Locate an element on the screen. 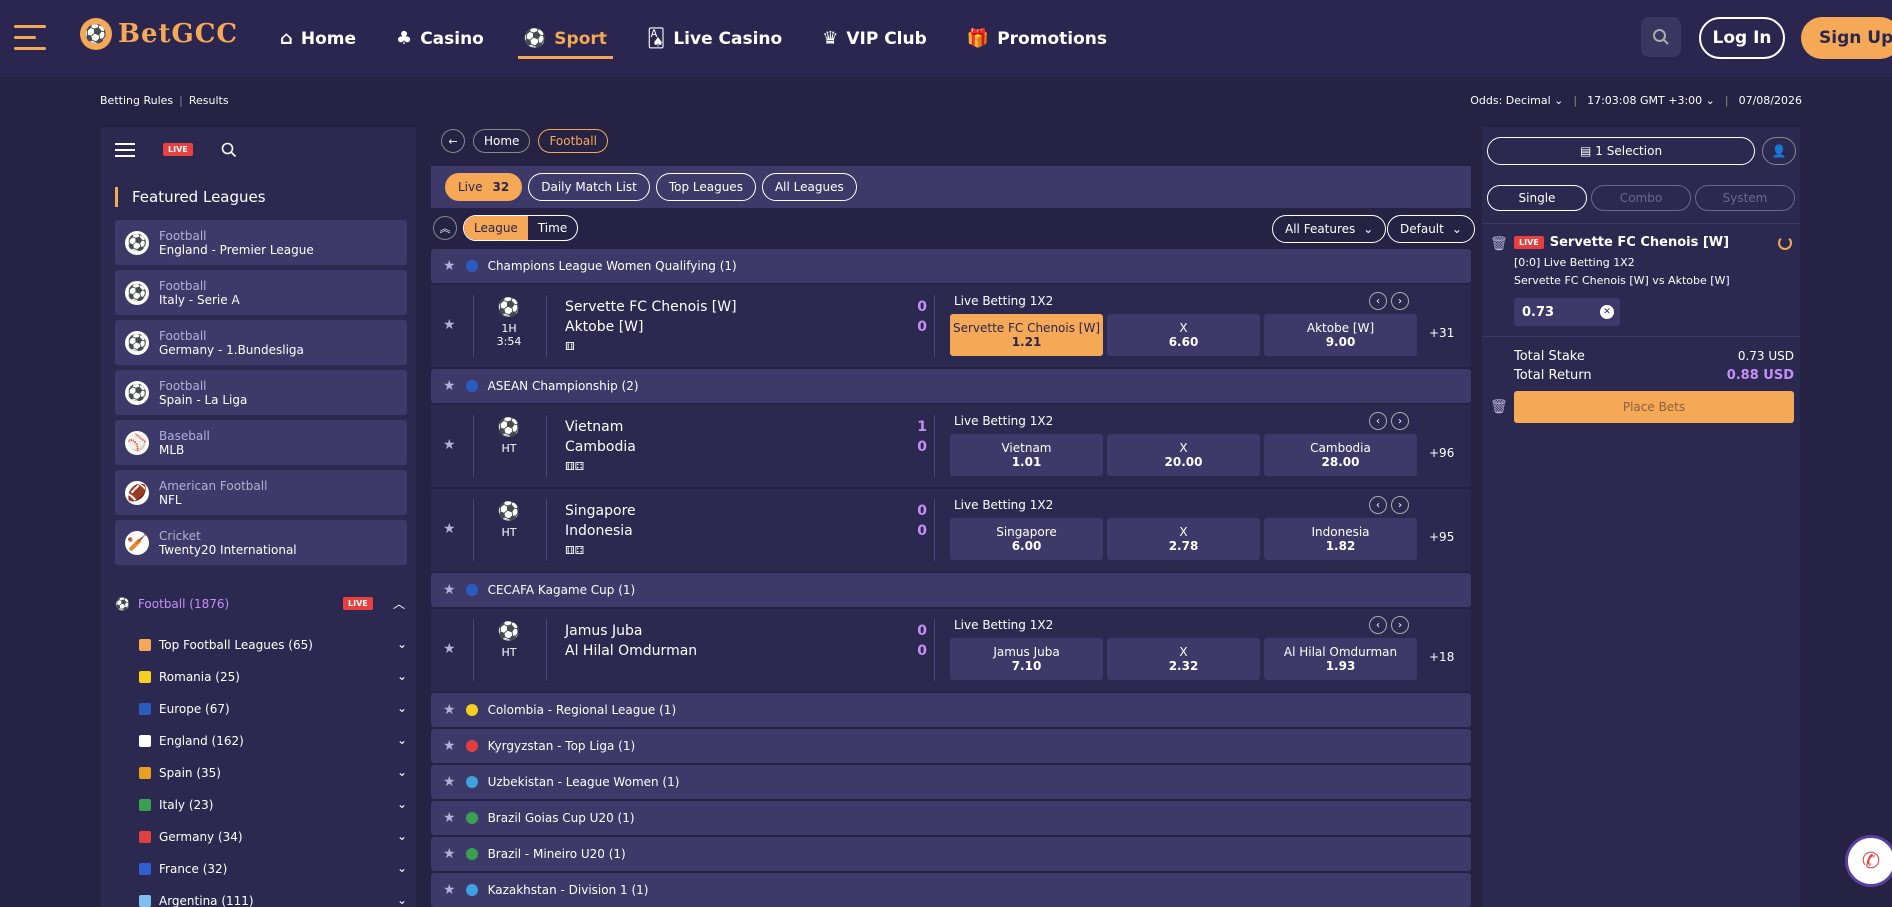 This screenshot has height=907, width=1892. live-toggle: LIVE is located at coordinates (178, 149).